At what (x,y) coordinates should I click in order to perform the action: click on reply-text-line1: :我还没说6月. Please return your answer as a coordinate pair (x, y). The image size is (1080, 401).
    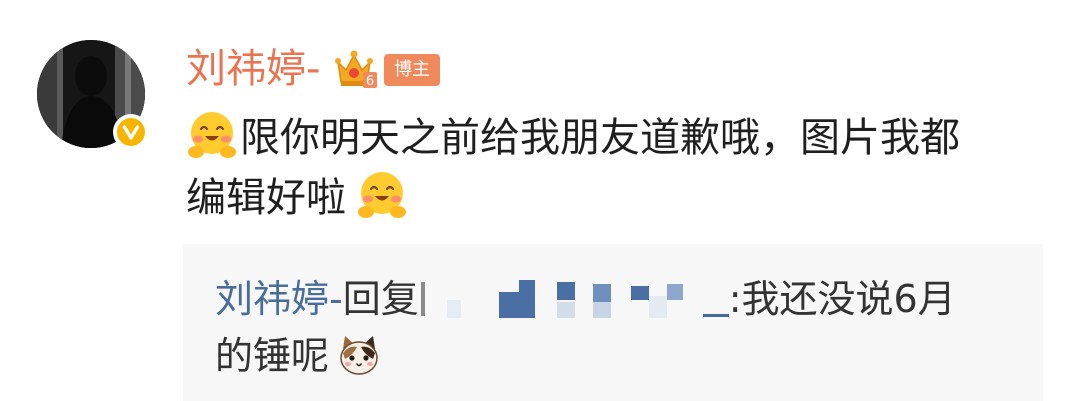
    Looking at the image, I should click on (842, 299).